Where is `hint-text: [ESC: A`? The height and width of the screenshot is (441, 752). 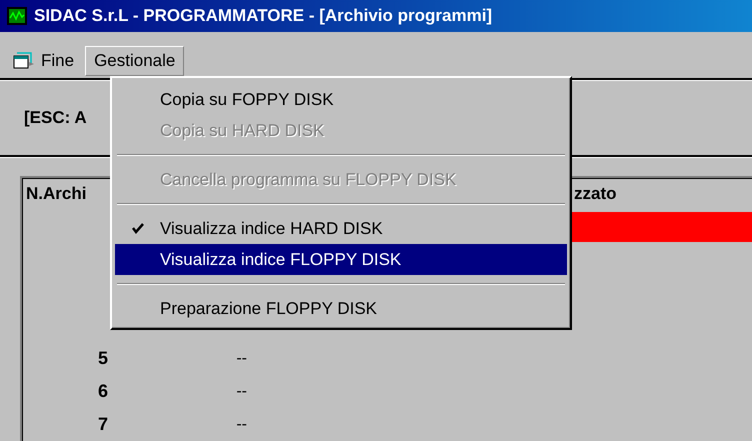
hint-text: [ESC: A is located at coordinates (55, 118).